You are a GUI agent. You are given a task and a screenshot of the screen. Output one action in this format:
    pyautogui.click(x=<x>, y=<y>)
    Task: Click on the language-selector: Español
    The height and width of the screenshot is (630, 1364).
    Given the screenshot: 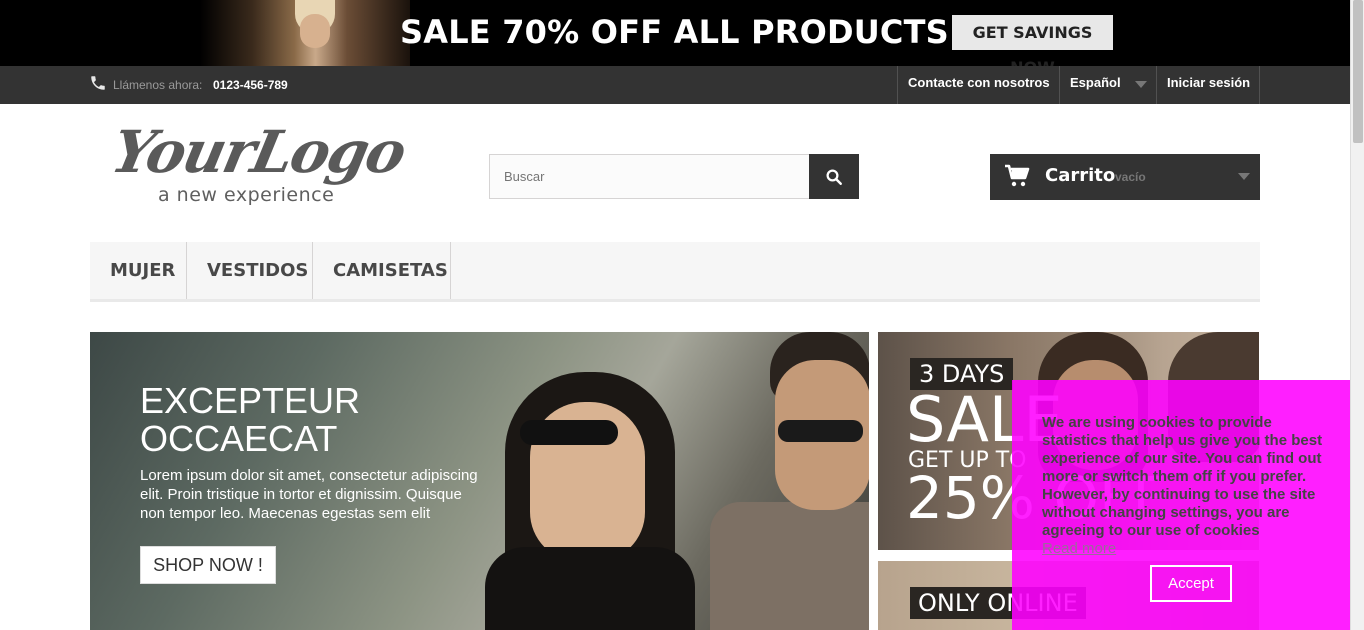 What is the action you would take?
    pyautogui.click(x=1107, y=85)
    